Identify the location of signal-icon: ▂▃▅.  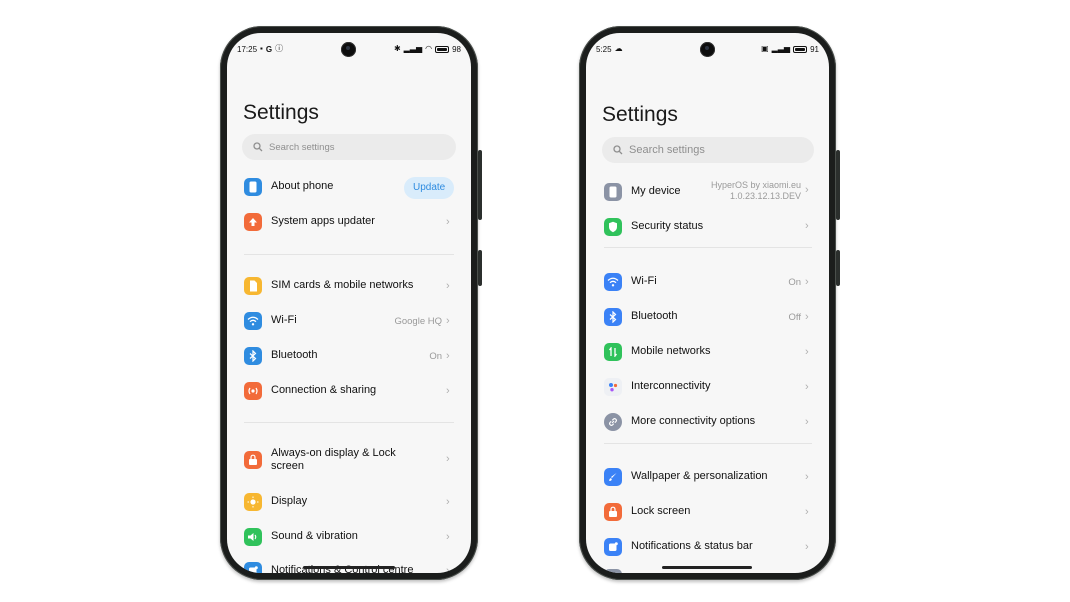
(413, 48).